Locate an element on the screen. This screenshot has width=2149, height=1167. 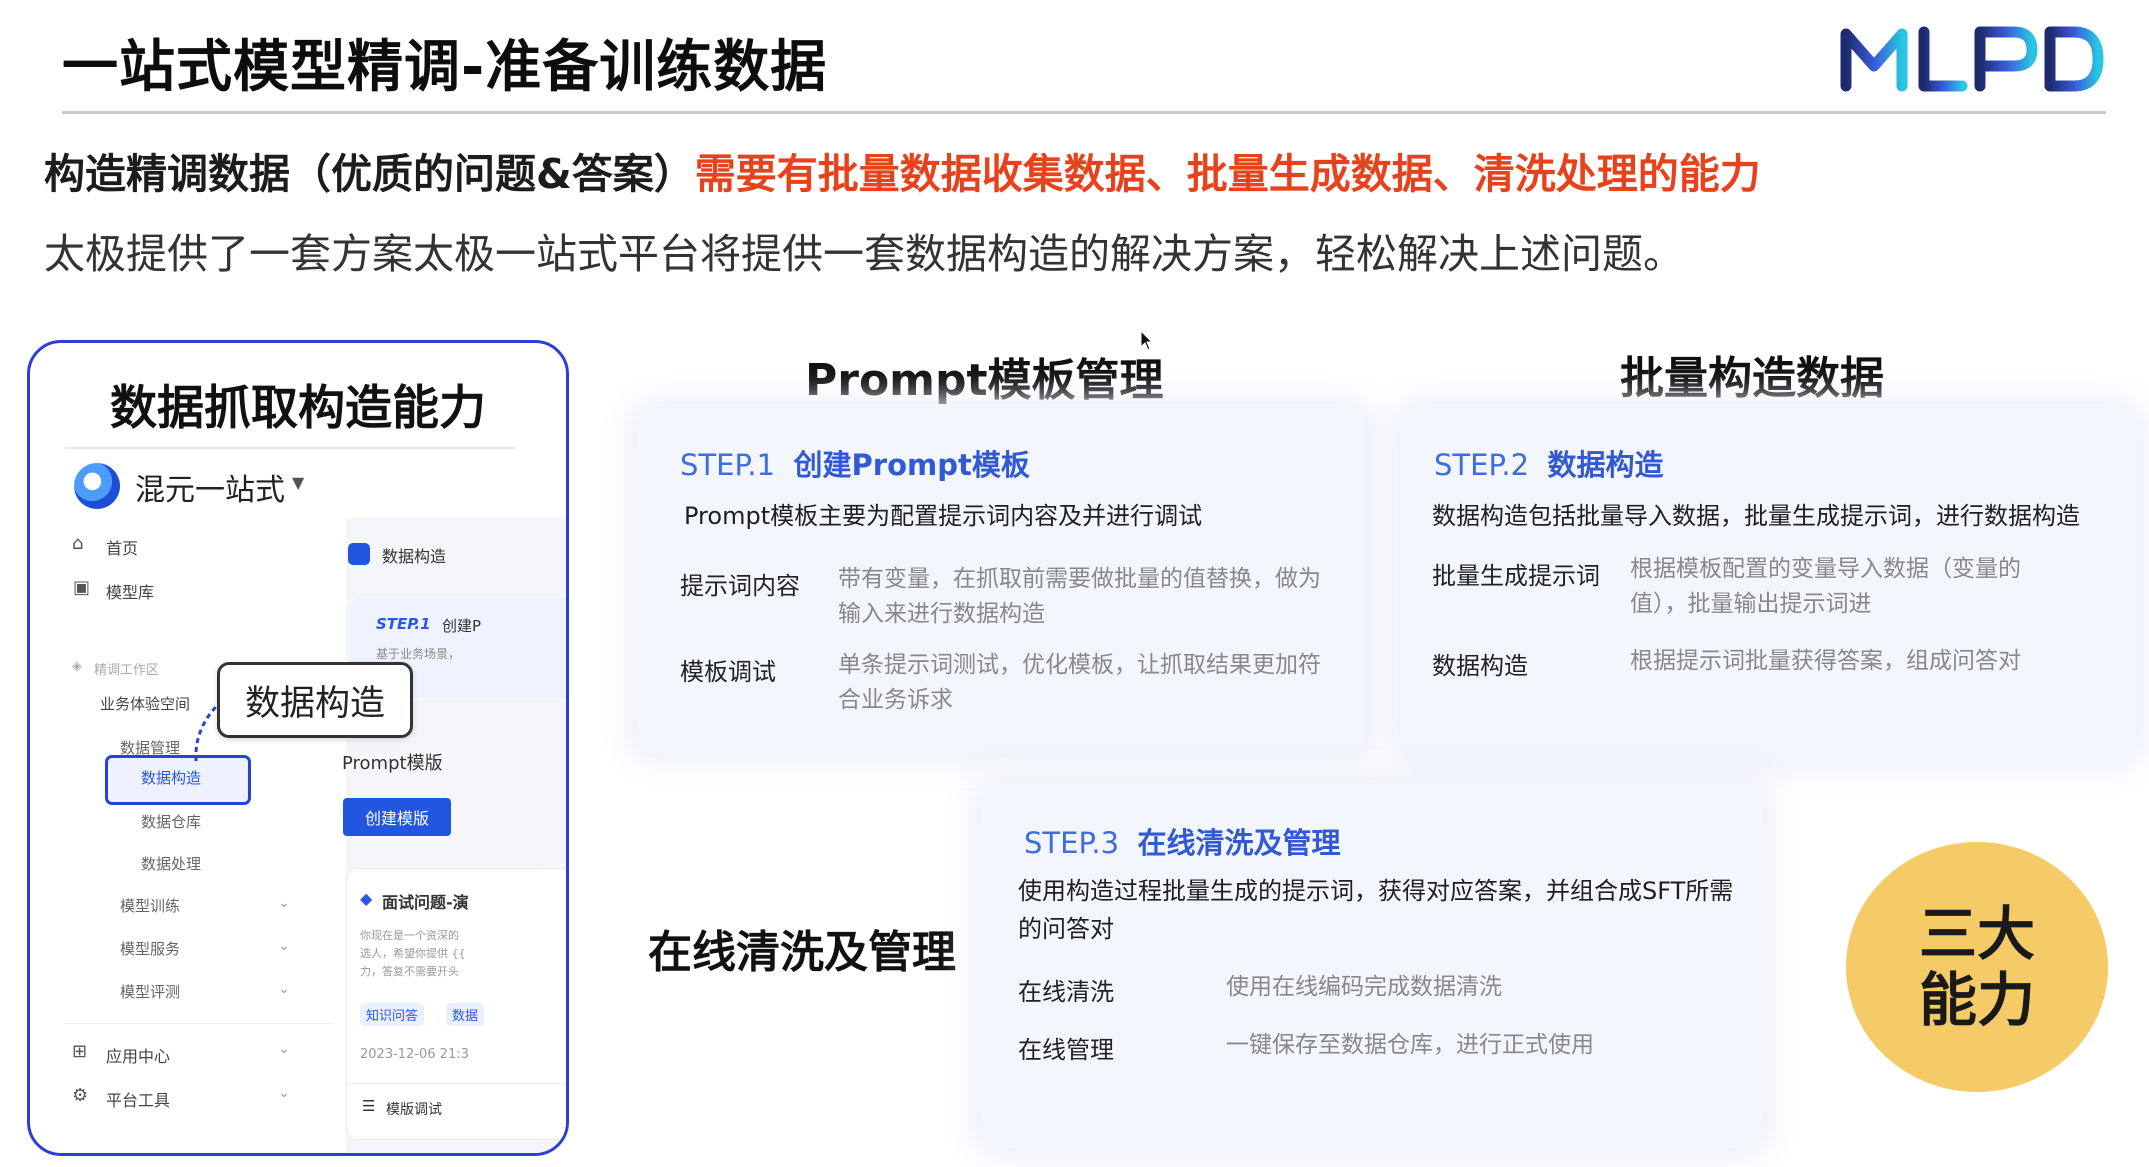
sidebar-item-home: 首页 is located at coordinates (122, 547).